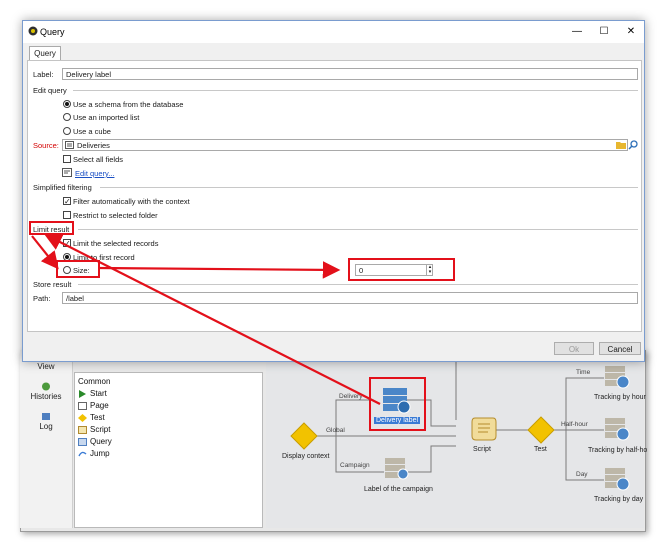 The image size is (664, 547). I want to click on tracking-half-hour-node-icon, so click(618, 429).